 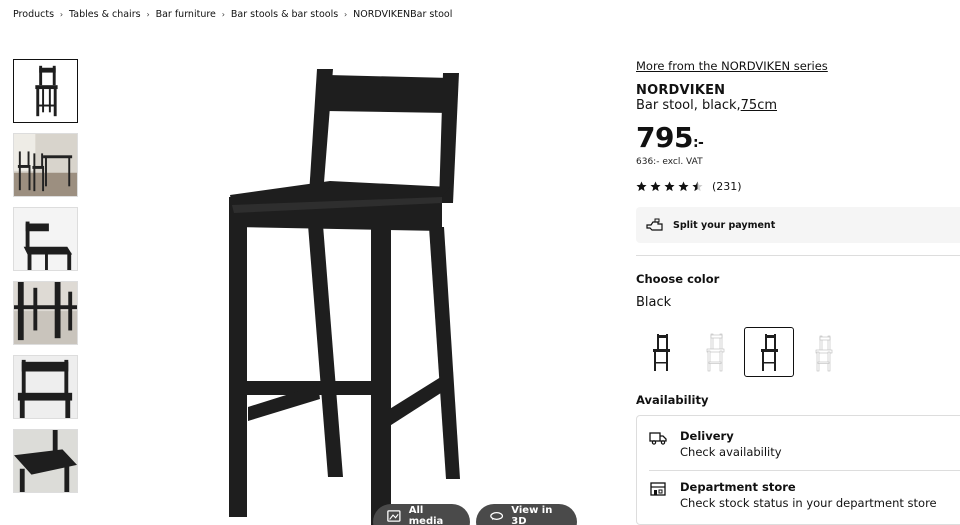 What do you see at coordinates (105, 14) in the screenshot?
I see `breadcrumb-tables-chairs: Tables & chairs` at bounding box center [105, 14].